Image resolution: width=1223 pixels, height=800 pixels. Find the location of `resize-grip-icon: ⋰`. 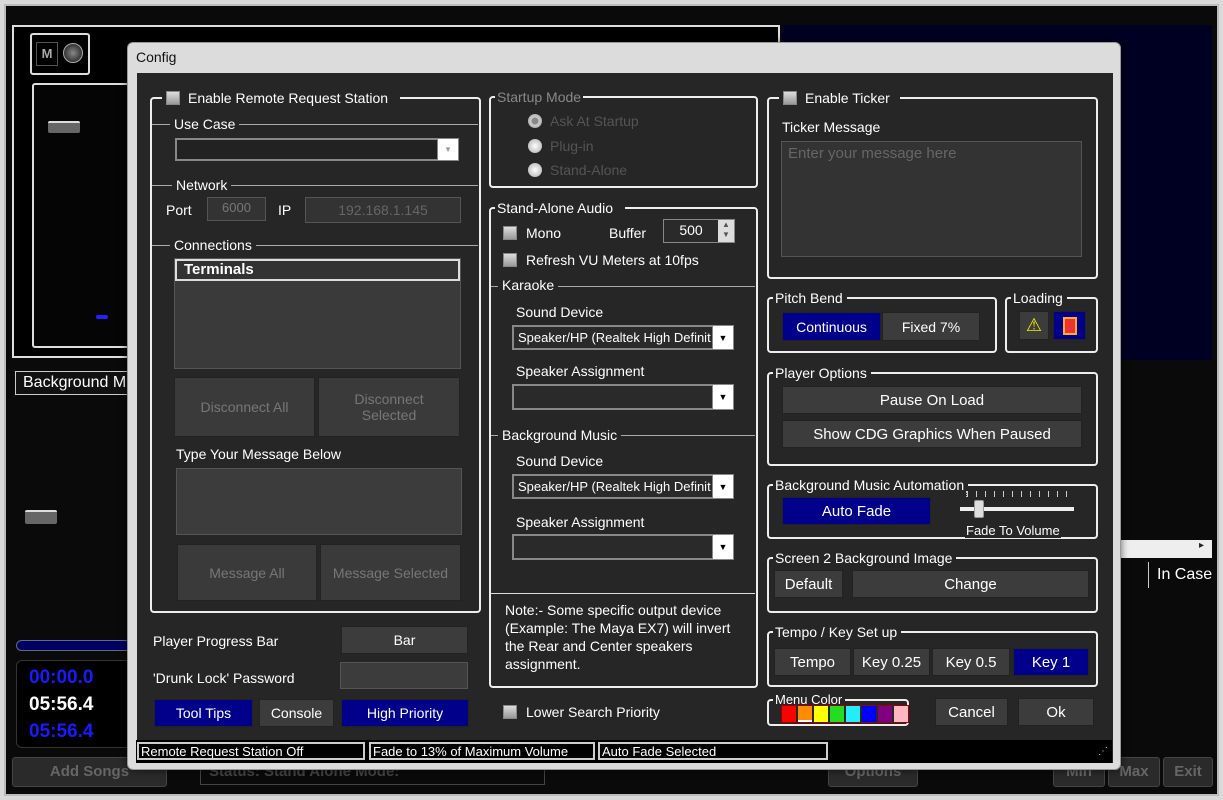

resize-grip-icon: ⋰ is located at coordinates (1103, 751).